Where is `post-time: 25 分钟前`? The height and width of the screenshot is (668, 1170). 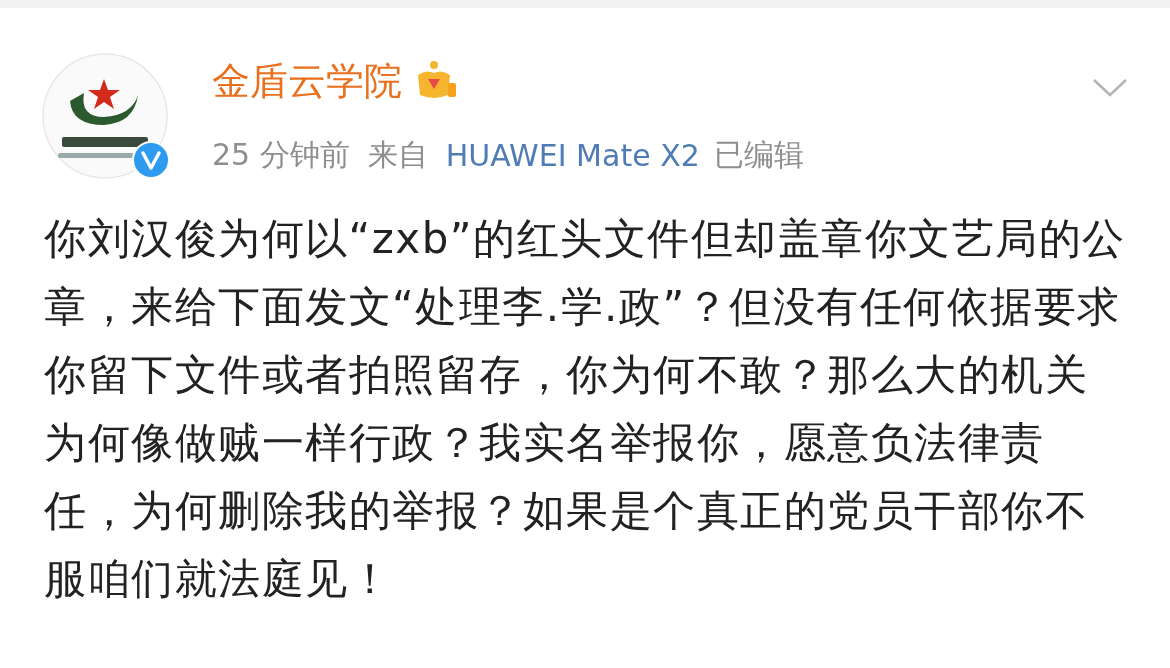 post-time: 25 分钟前 is located at coordinates (281, 155).